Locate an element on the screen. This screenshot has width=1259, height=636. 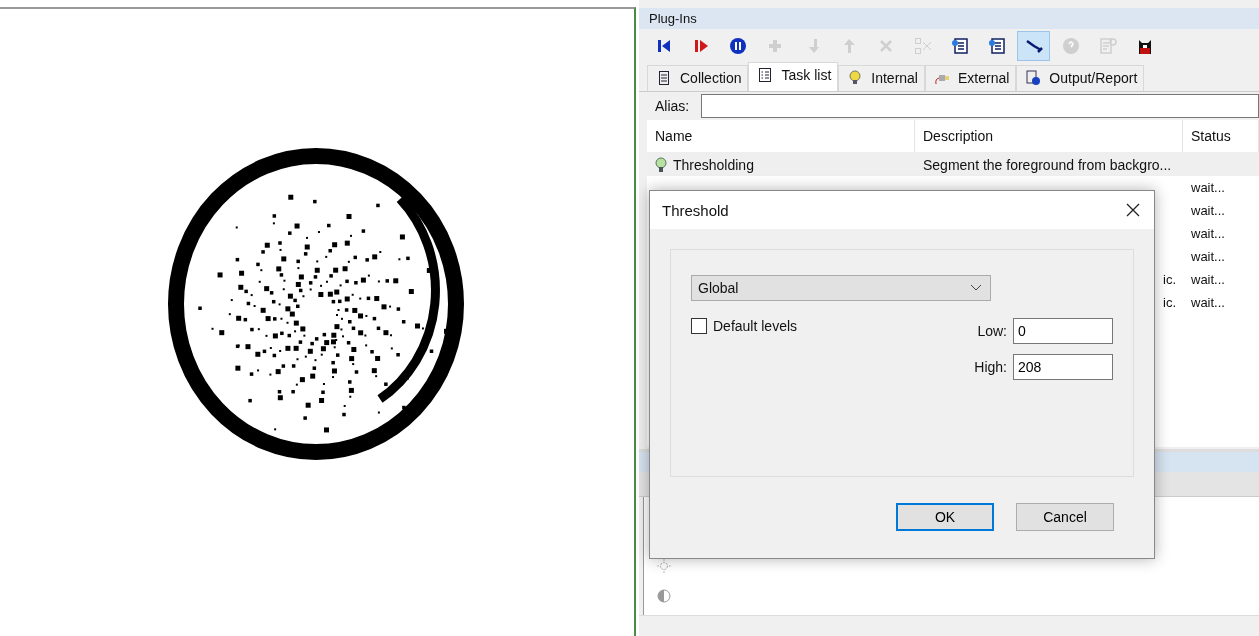
alias-label: Alias: is located at coordinates (672, 106).